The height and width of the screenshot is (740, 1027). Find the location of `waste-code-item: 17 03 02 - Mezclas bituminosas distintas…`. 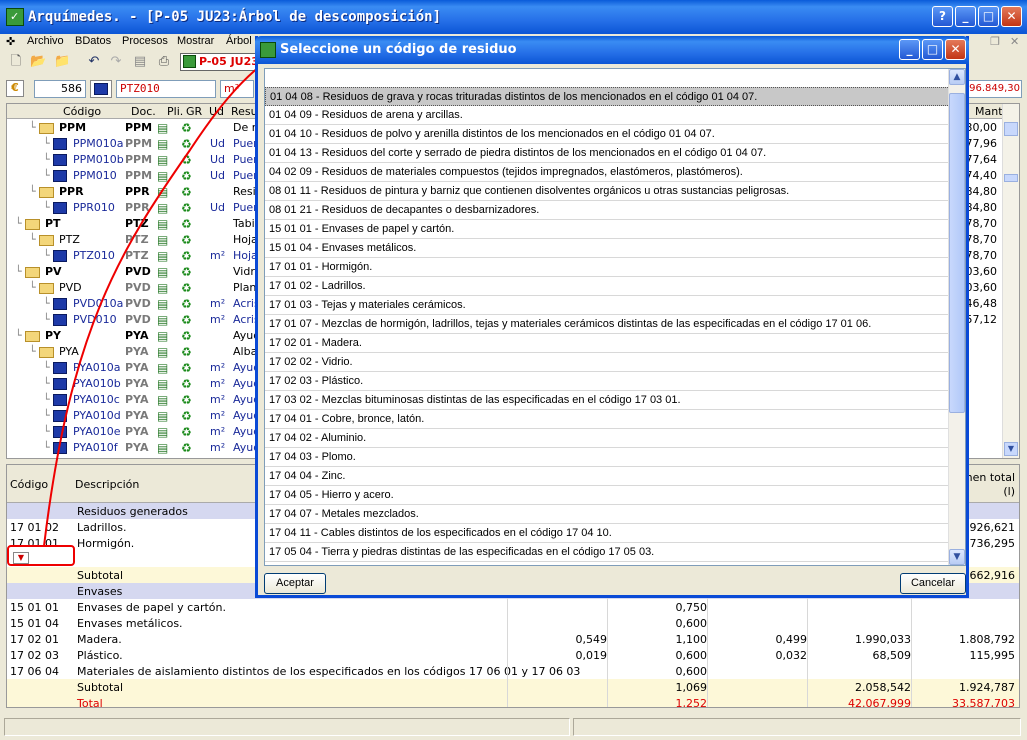

waste-code-item: 17 03 02 - Mezclas bituminosas distintas… is located at coordinates (607, 400).